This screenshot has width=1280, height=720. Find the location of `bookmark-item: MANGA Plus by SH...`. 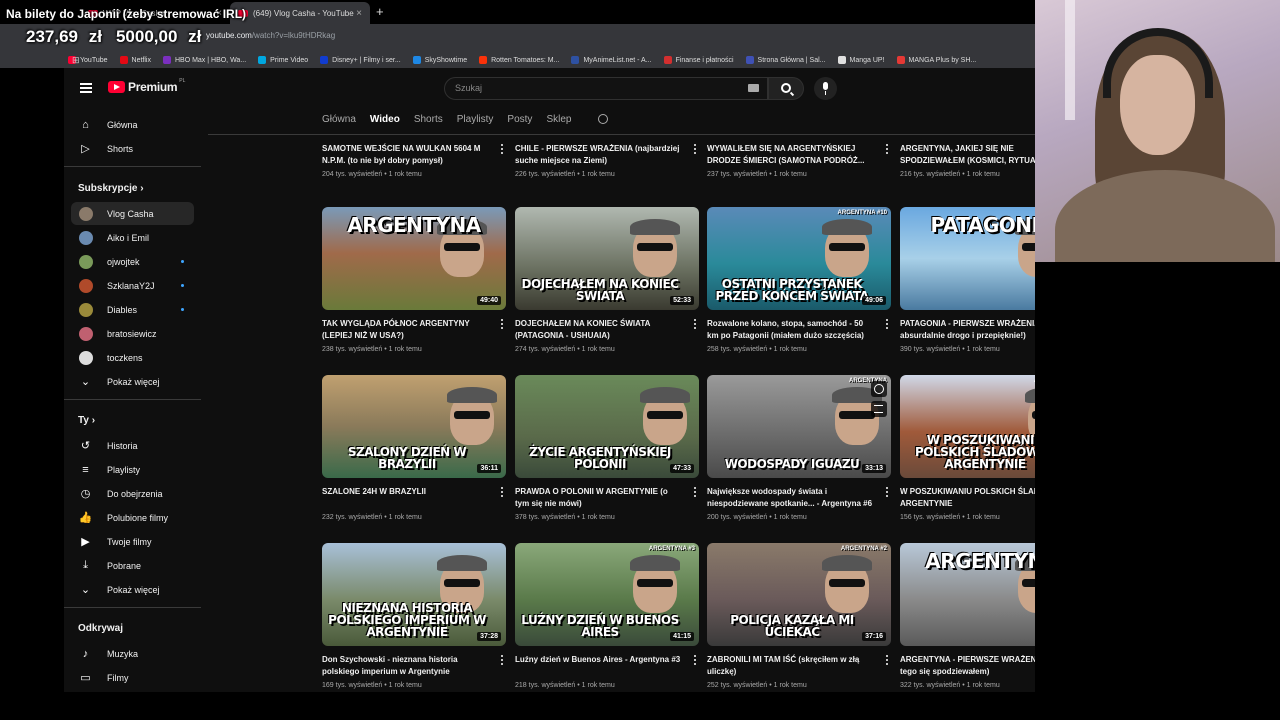

bookmark-item: MANGA Plus by SH... is located at coordinates (936, 60).